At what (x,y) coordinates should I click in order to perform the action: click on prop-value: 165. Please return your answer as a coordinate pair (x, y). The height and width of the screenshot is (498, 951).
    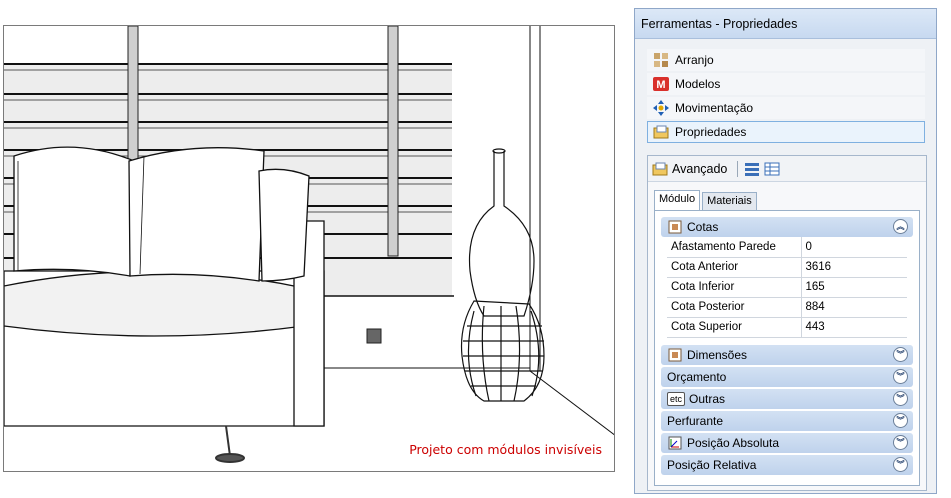
    Looking at the image, I should click on (854, 287).